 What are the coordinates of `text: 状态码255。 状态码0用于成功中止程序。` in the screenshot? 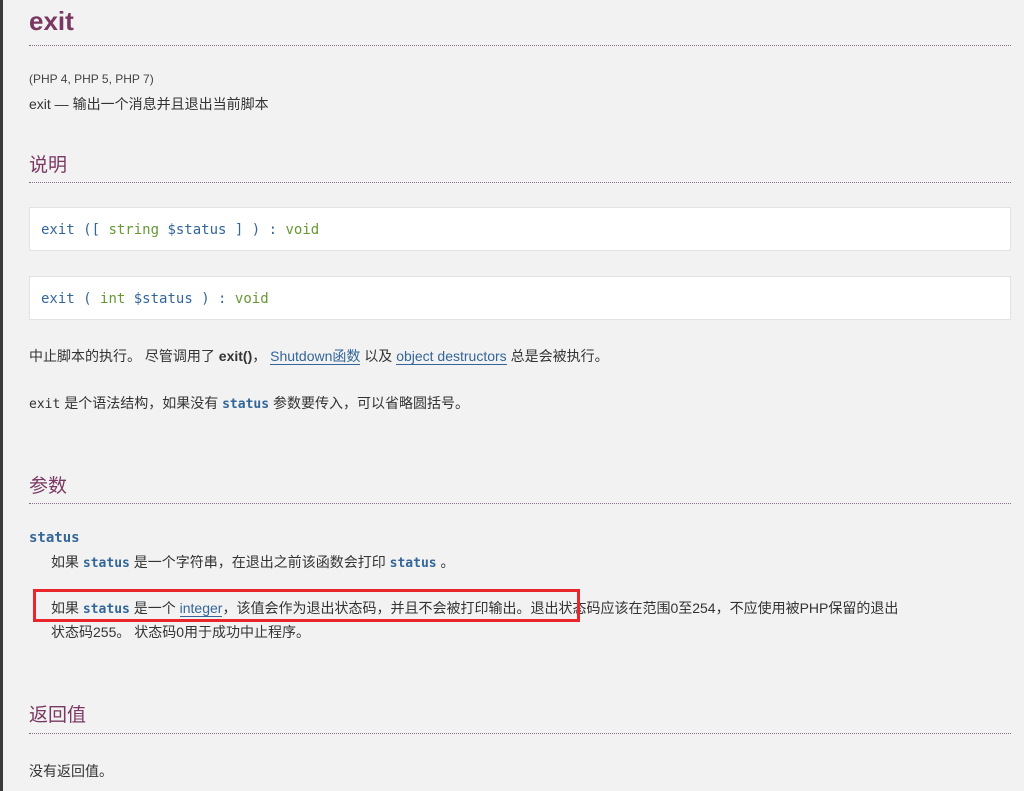 It's located at (181, 632).